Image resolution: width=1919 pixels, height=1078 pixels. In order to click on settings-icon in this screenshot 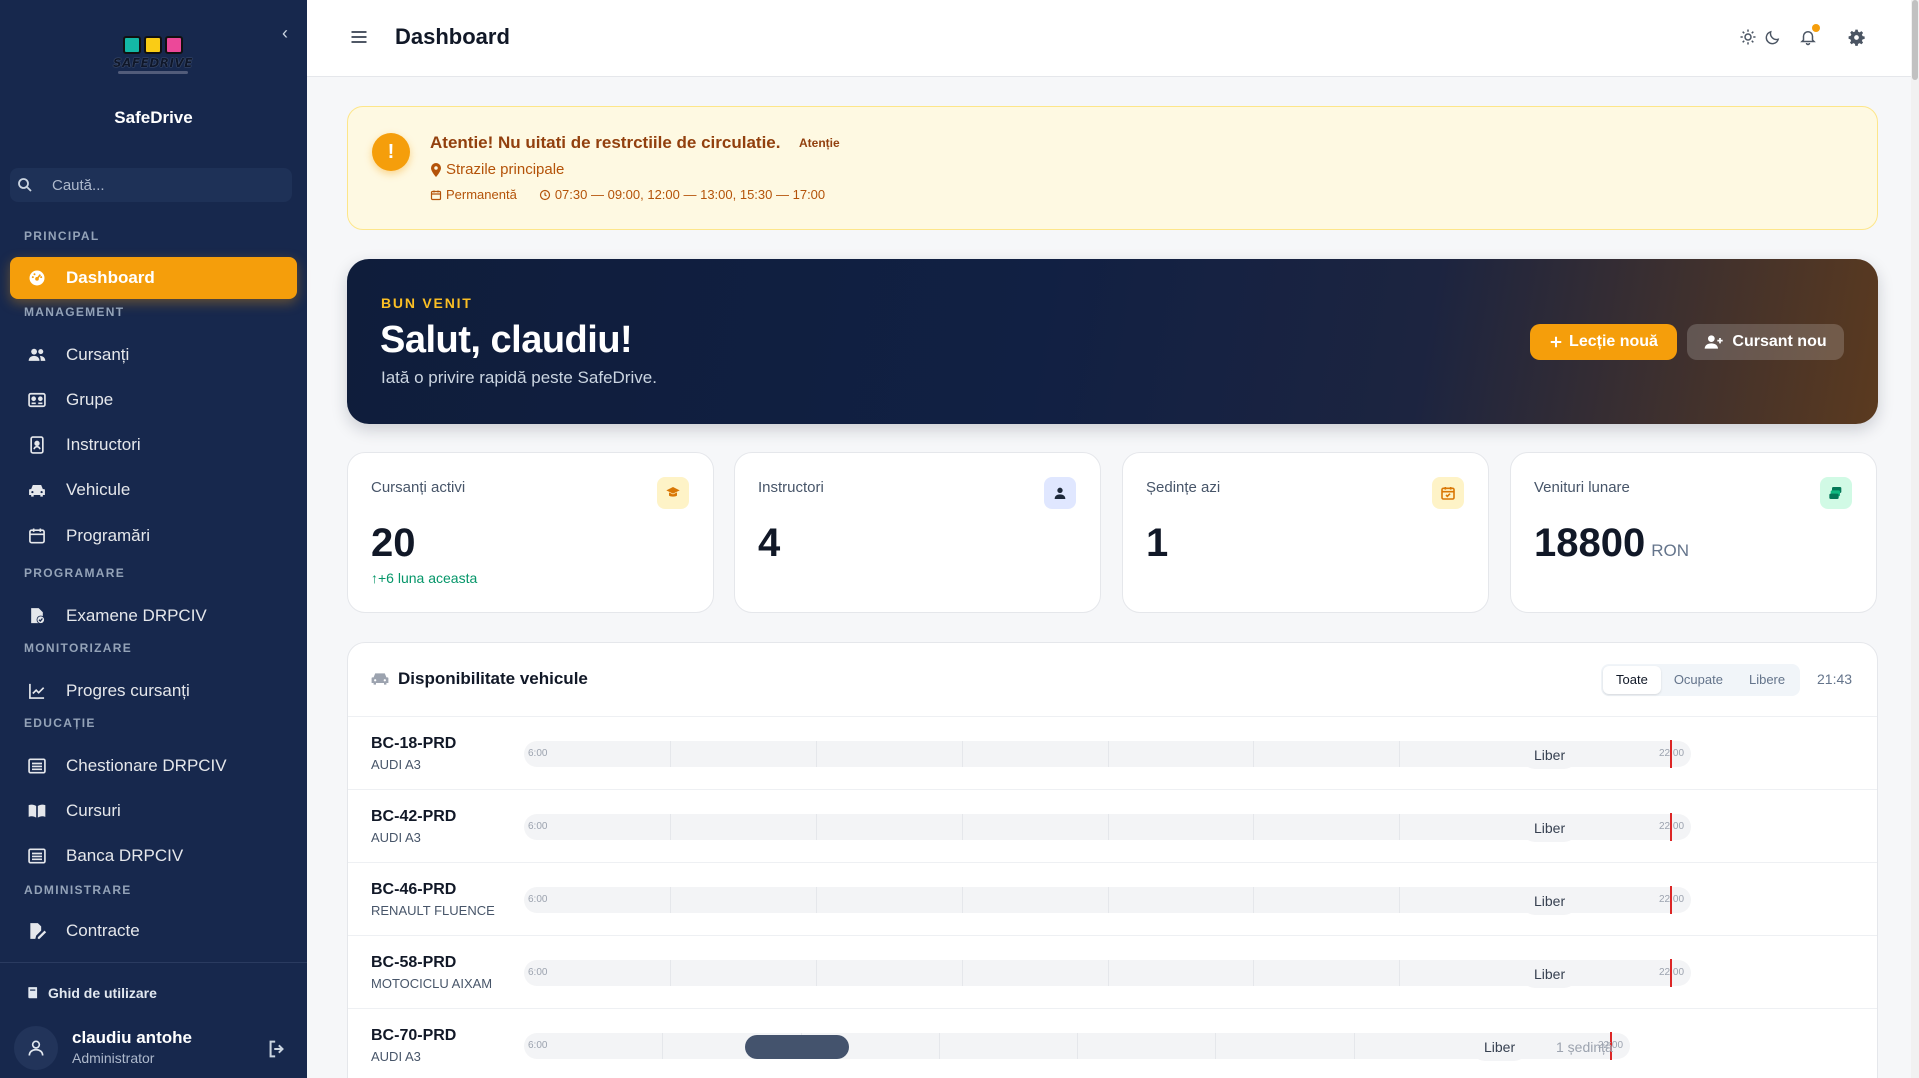, I will do `click(1856, 37)`.